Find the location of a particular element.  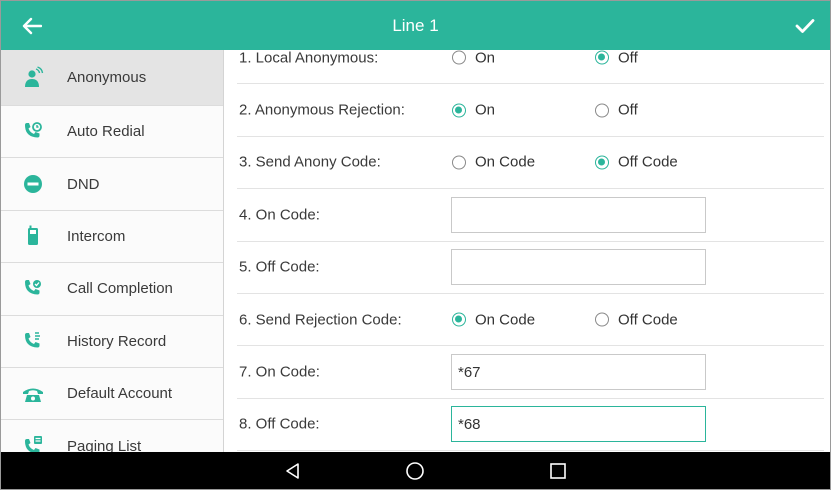

anony-off-code-input is located at coordinates (578, 267).